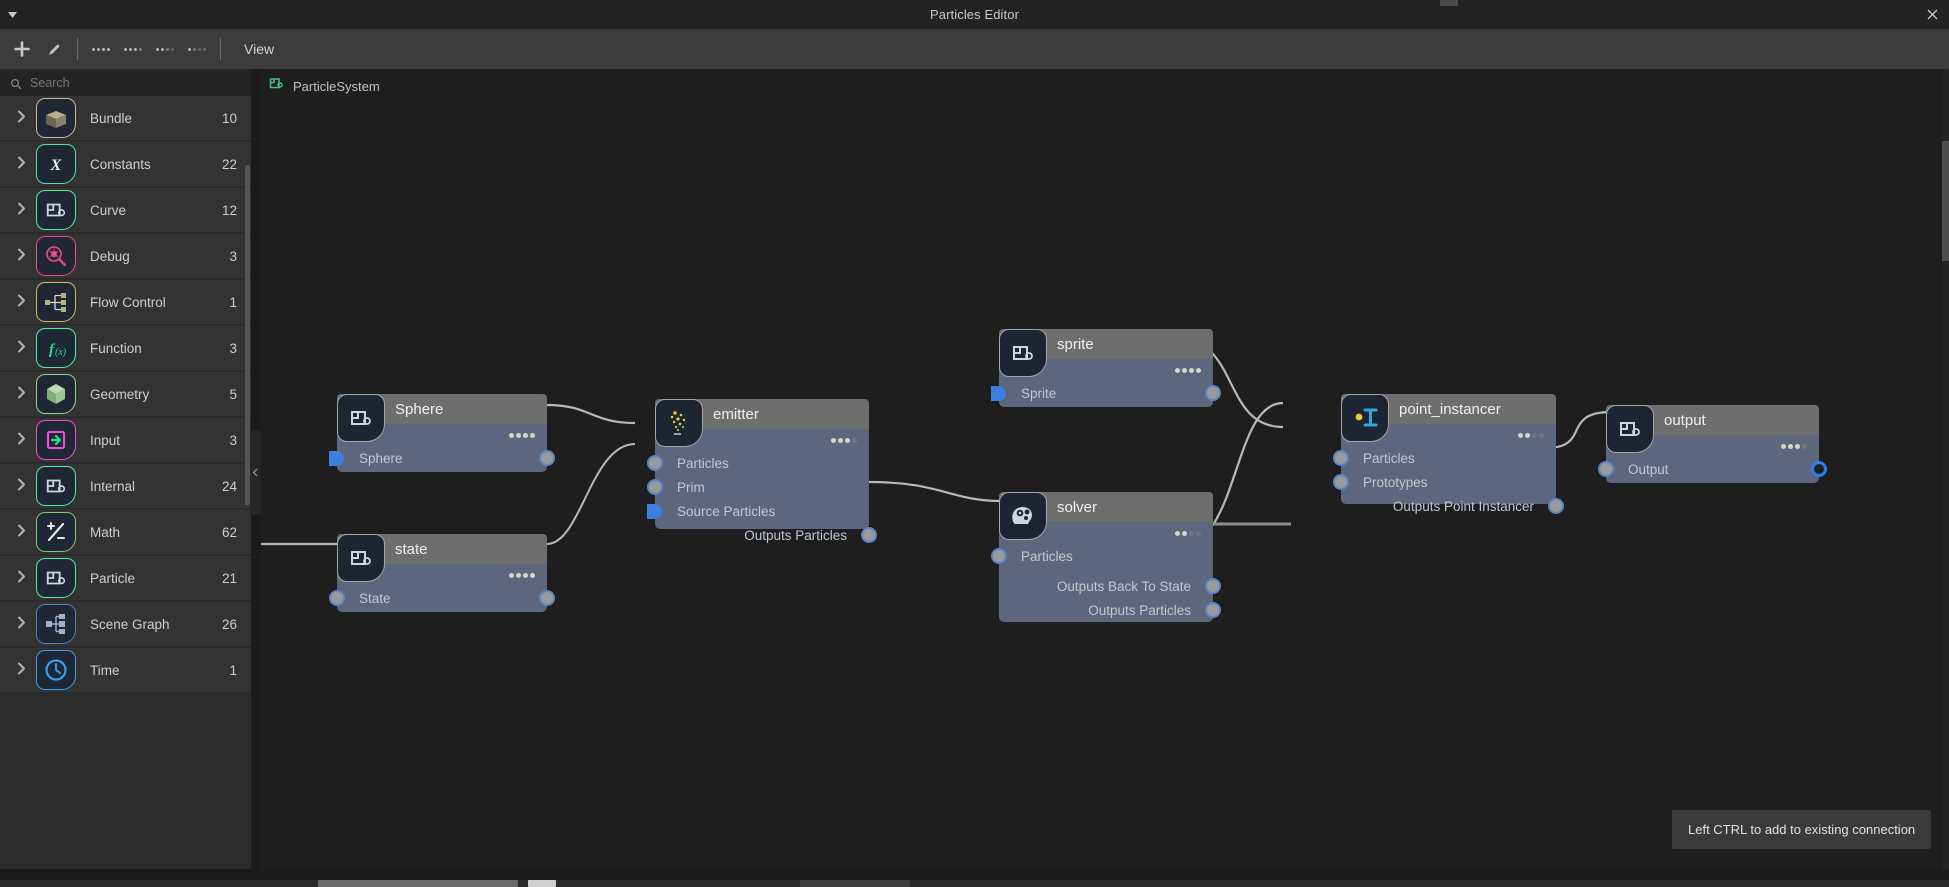  What do you see at coordinates (758, 487) in the screenshot?
I see `port-row: Prim` at bounding box center [758, 487].